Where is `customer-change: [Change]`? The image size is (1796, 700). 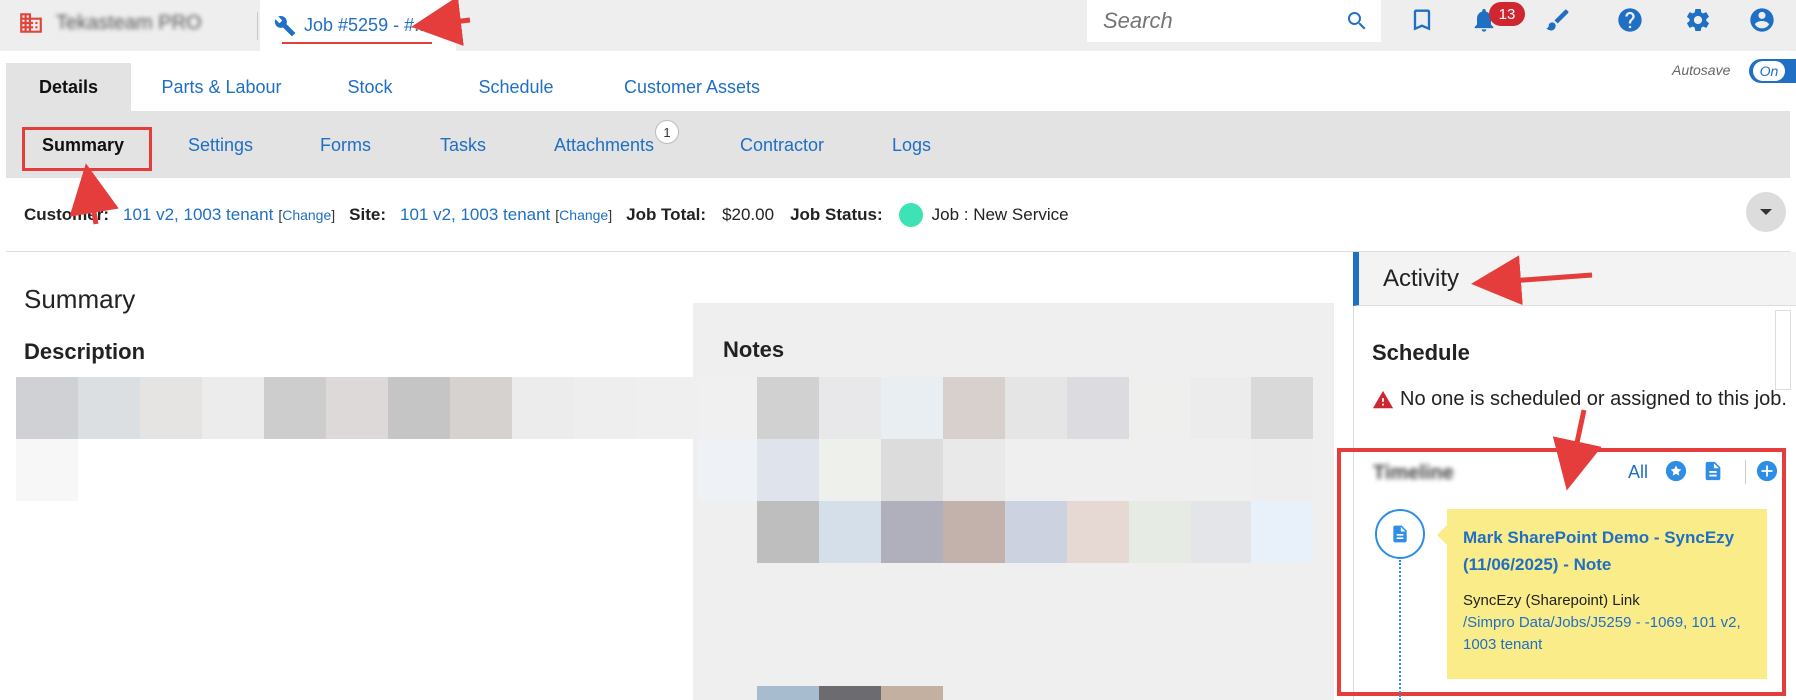 customer-change: [Change] is located at coordinates (307, 215).